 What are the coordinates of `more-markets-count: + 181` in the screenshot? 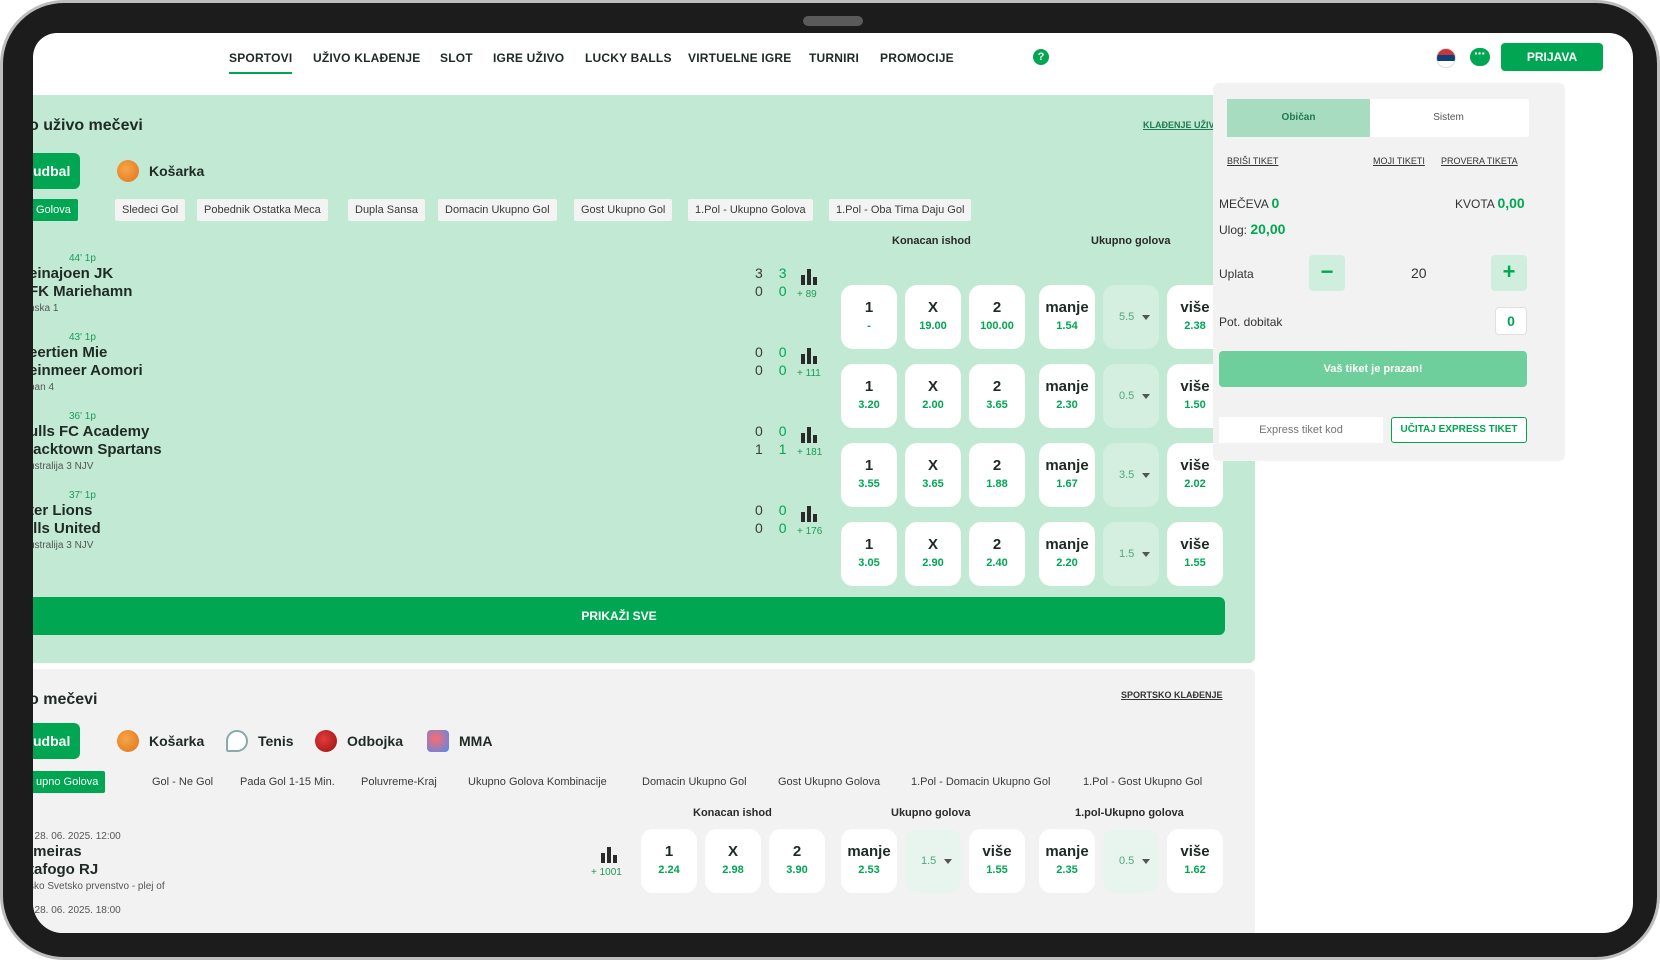 It's located at (809, 452).